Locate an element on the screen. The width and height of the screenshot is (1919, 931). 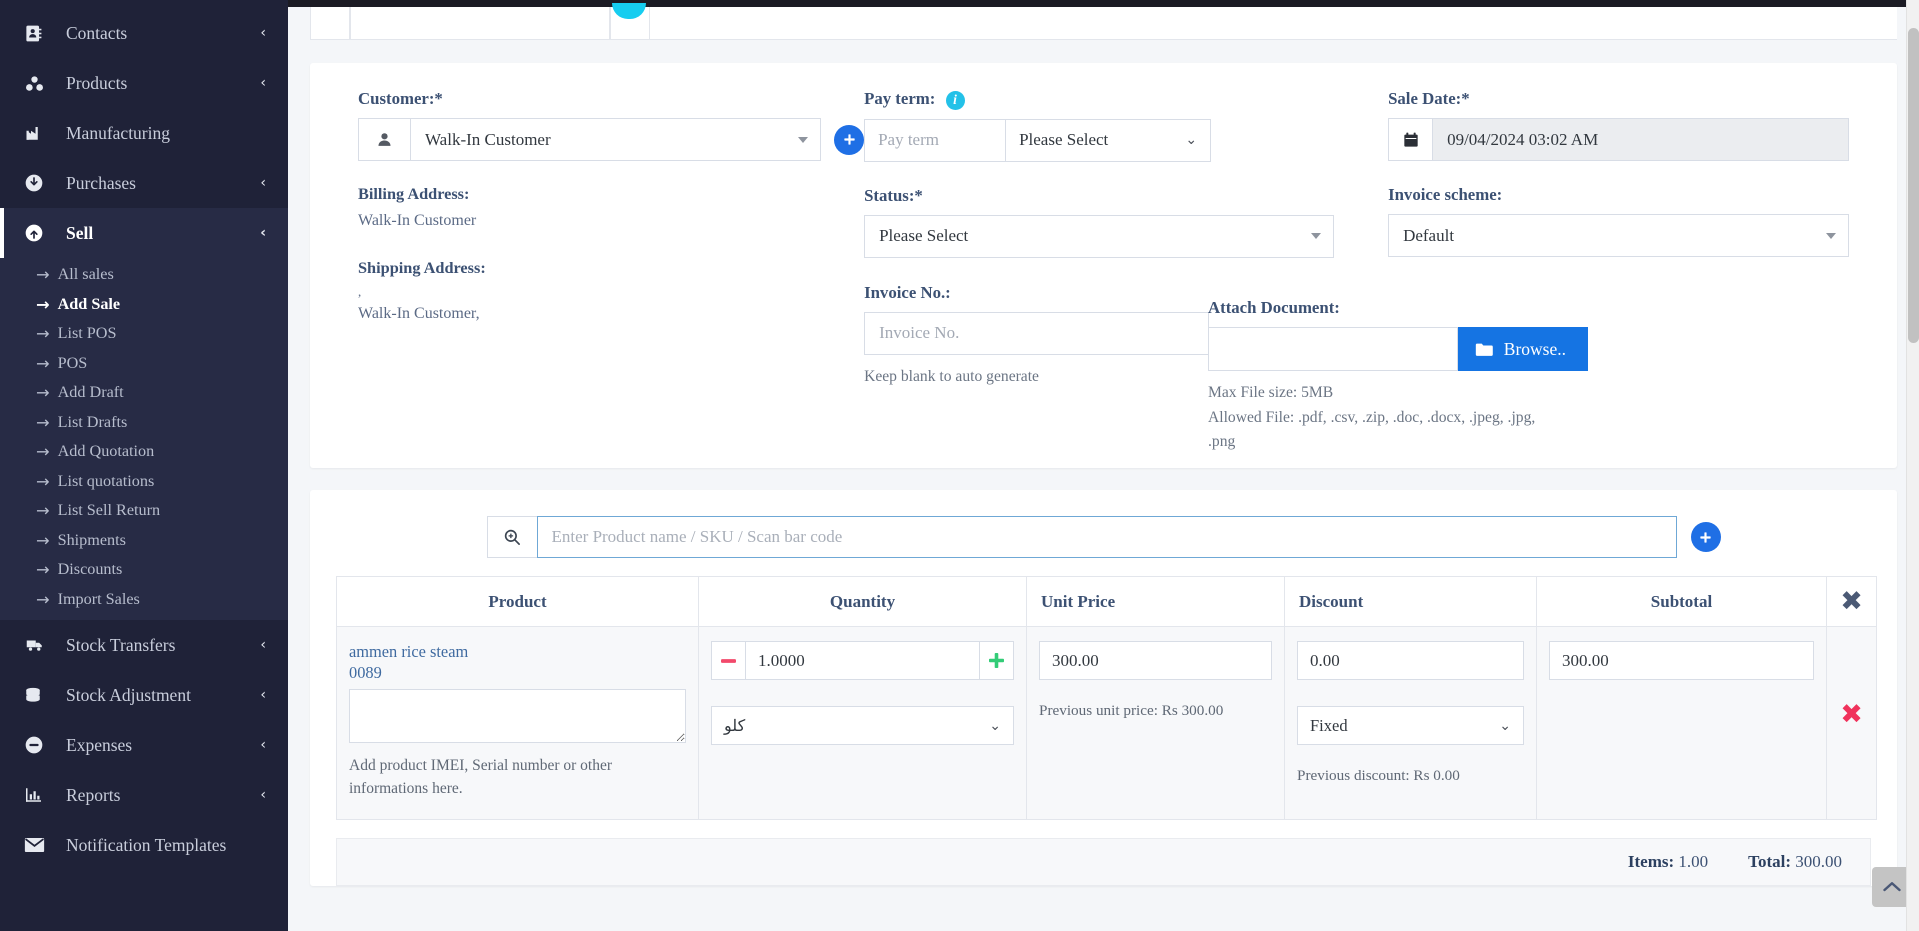
pay-term-input: Pay term is located at coordinates (935, 140).